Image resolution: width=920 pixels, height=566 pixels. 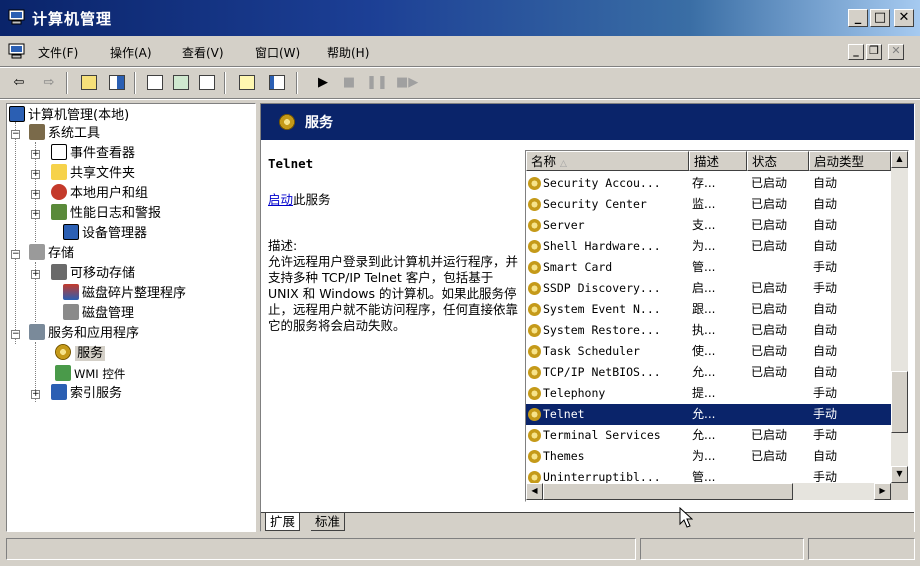 I want to click on service-row: Terminal Services 允... 已启动 手动, so click(x=708, y=435).